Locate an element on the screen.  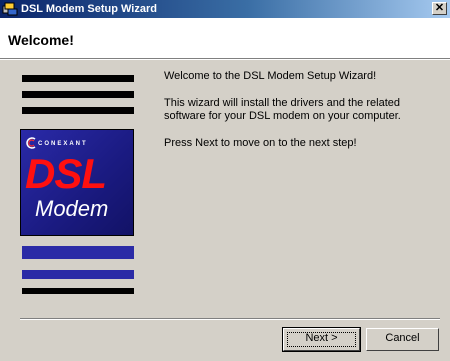
title-bar: DSL Modem Setup Wizard ✕ is located at coordinates (225, 9).